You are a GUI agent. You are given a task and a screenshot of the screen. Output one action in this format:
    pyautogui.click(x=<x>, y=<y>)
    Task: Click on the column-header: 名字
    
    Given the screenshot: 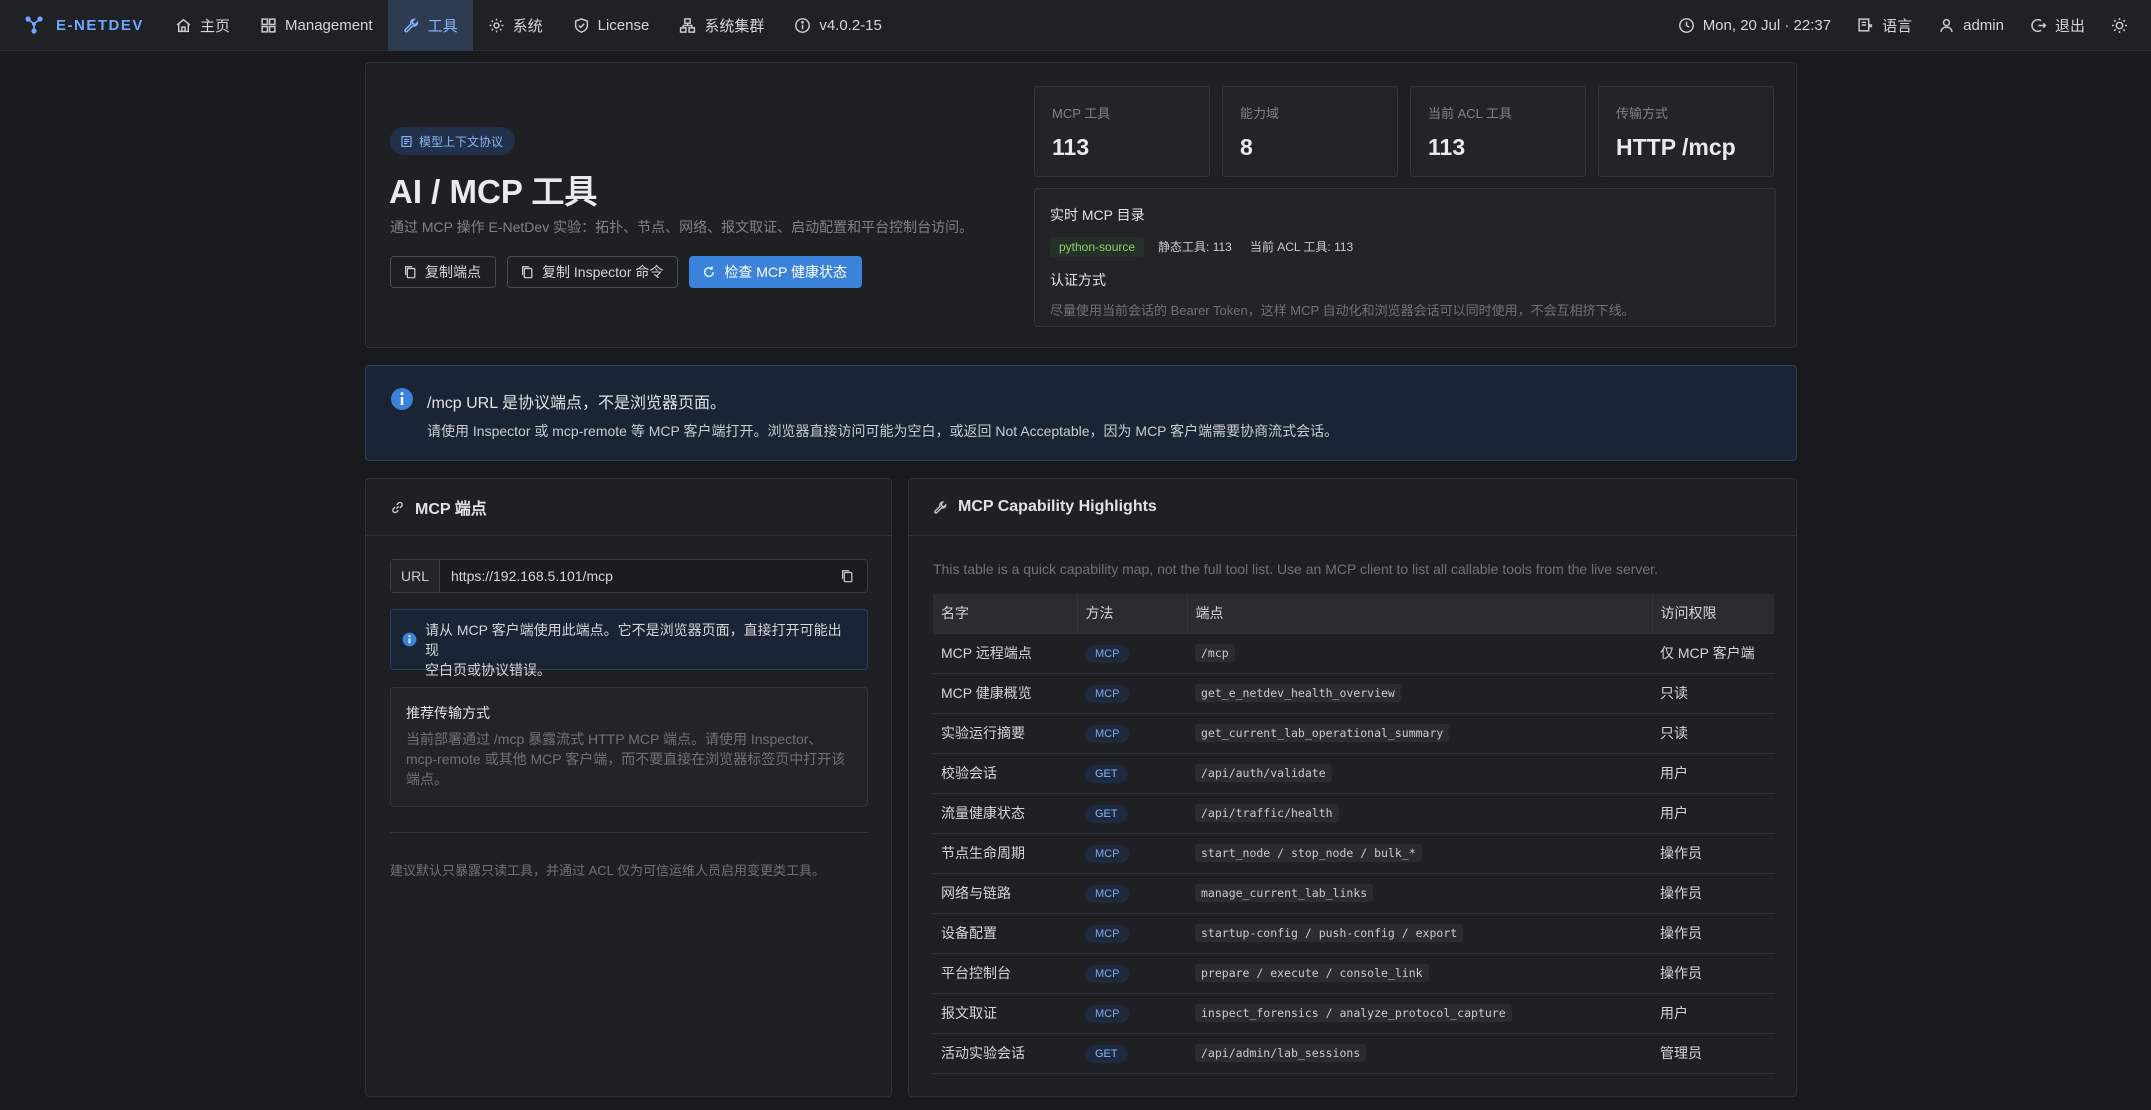 What is the action you would take?
    pyautogui.click(x=1005, y=613)
    